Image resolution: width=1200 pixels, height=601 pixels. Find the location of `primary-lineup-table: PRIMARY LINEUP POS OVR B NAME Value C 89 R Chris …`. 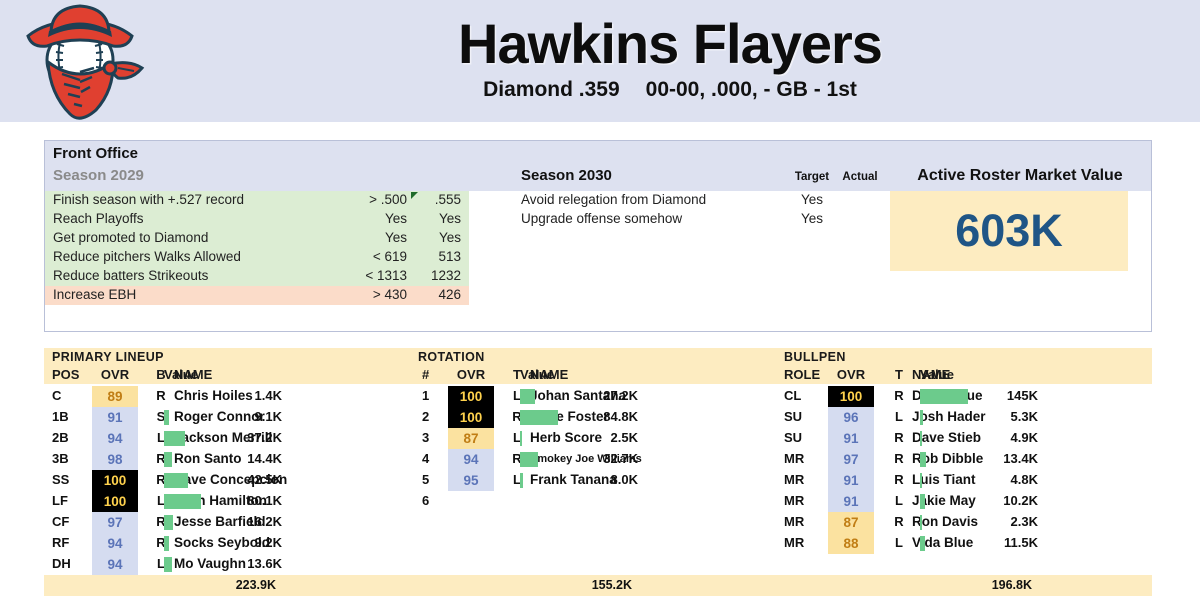

primary-lineup-table: PRIMARY LINEUP POS OVR B NAME Value C 89 R Chris … is located at coordinates (227, 472).